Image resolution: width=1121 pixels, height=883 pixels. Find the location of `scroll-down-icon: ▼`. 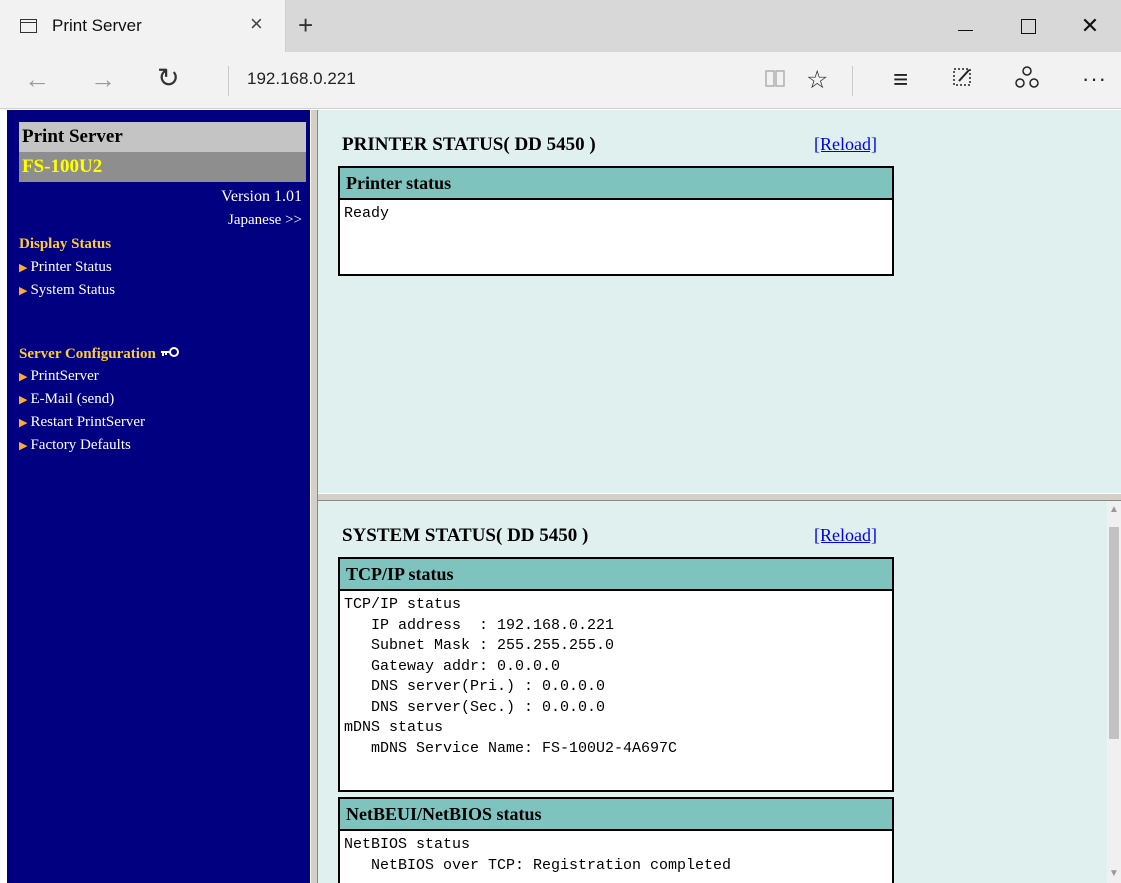

scroll-down-icon: ▼ is located at coordinates (1114, 874).